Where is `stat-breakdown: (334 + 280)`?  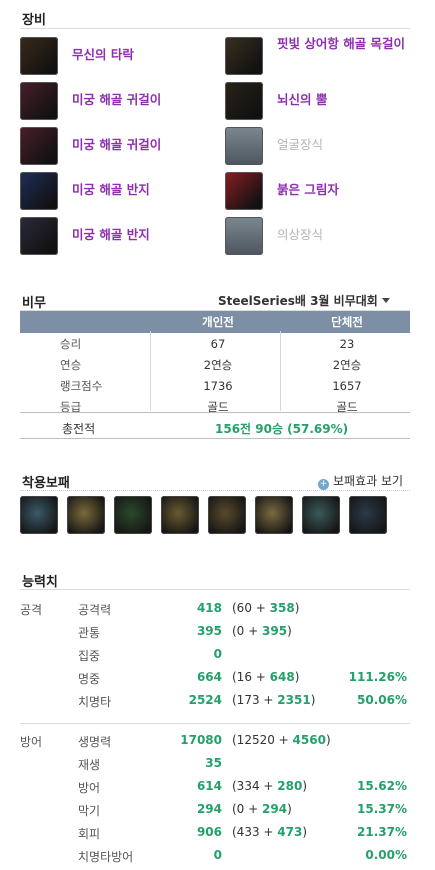
stat-breakdown: (334 + 280) is located at coordinates (270, 786).